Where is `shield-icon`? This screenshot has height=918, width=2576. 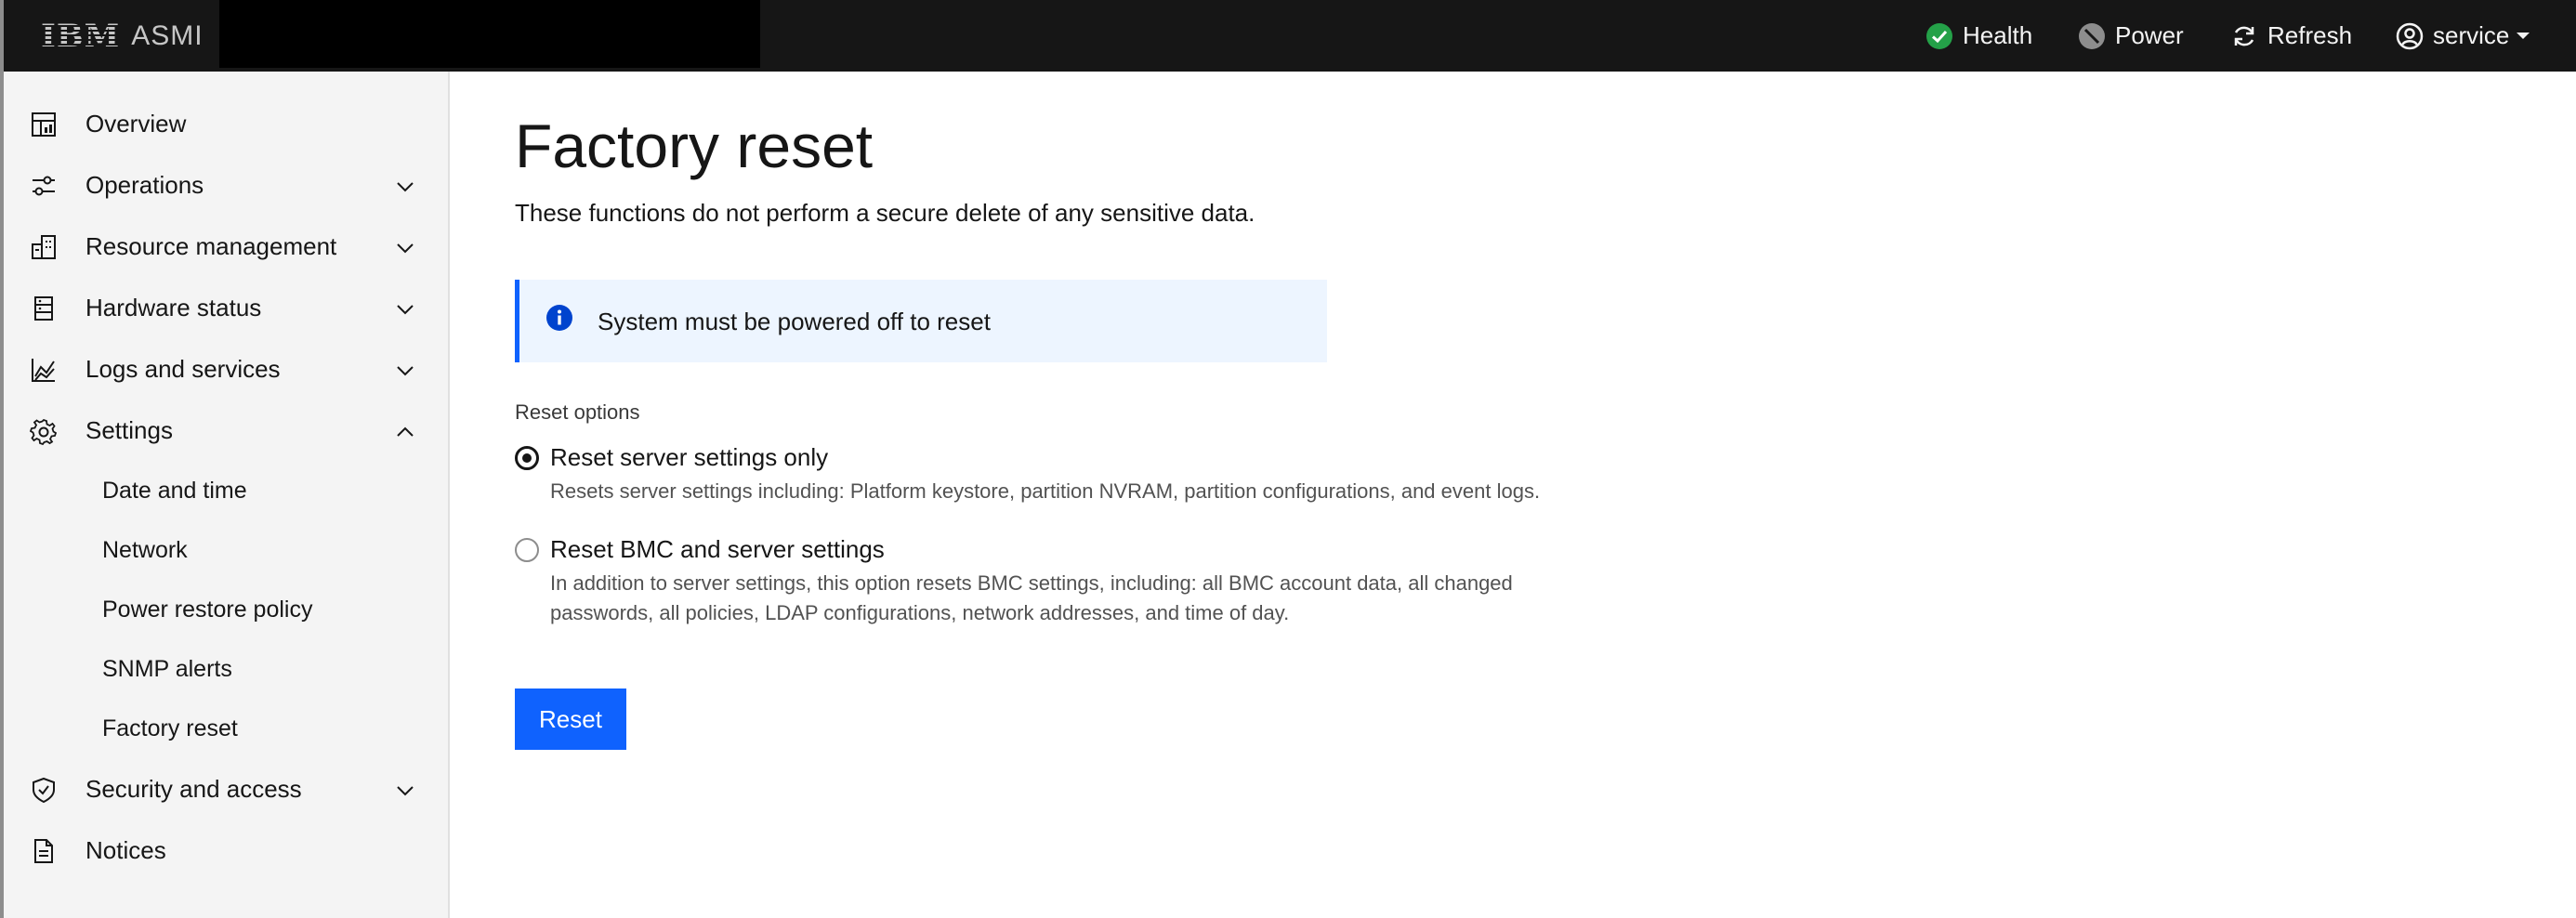 shield-icon is located at coordinates (44, 791).